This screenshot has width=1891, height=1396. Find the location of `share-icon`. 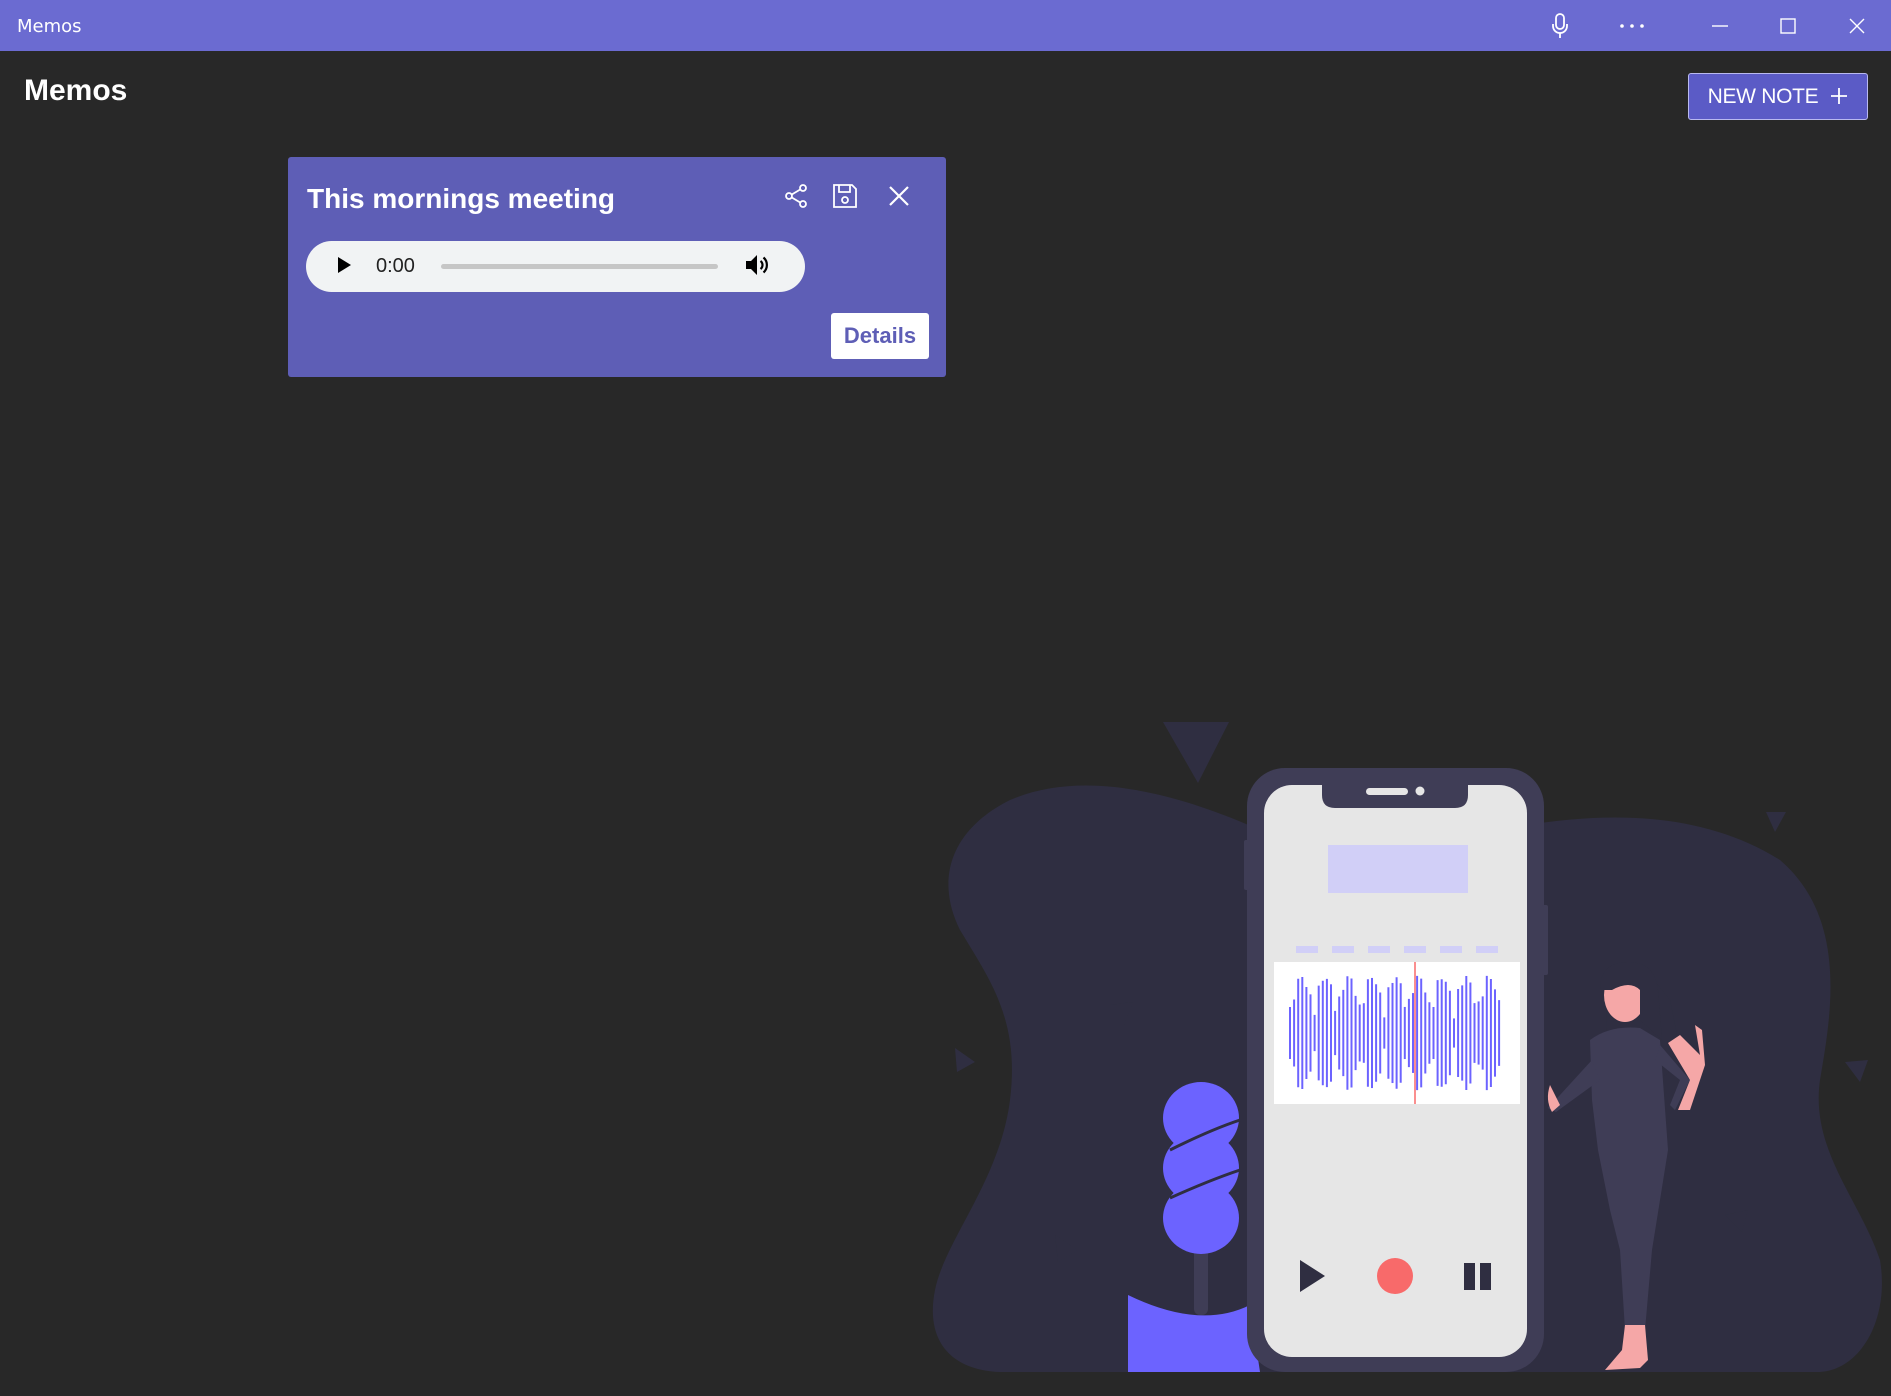

share-icon is located at coordinates (796, 198).